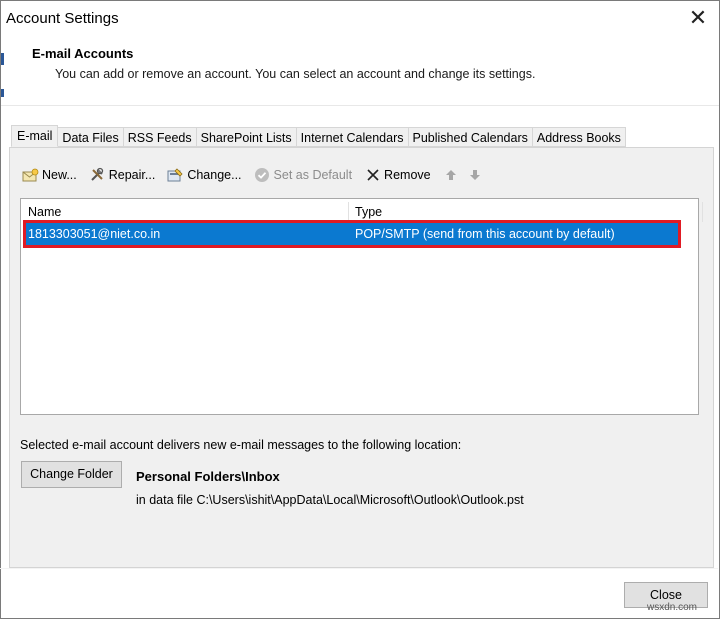 The height and width of the screenshot is (619, 720). Describe the element at coordinates (313, 175) in the screenshot. I see `set-as-default-label: Set as Default` at that location.